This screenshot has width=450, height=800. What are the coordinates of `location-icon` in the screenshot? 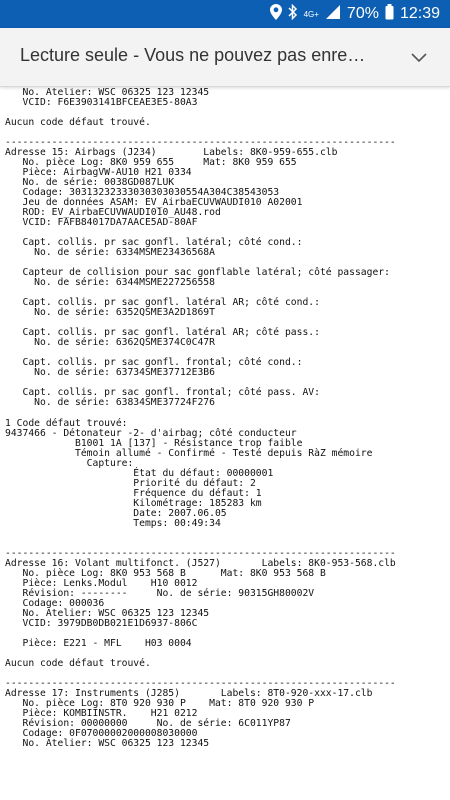 It's located at (275, 14).